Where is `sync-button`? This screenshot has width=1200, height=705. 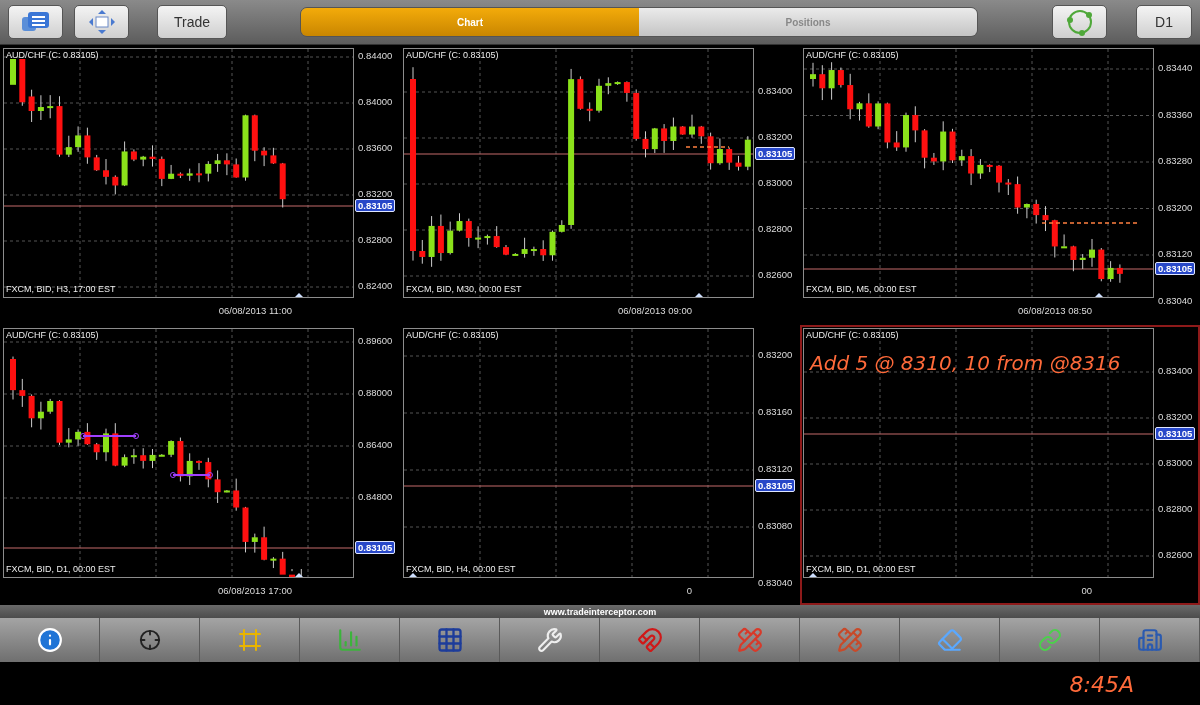
sync-button is located at coordinates (1079, 22).